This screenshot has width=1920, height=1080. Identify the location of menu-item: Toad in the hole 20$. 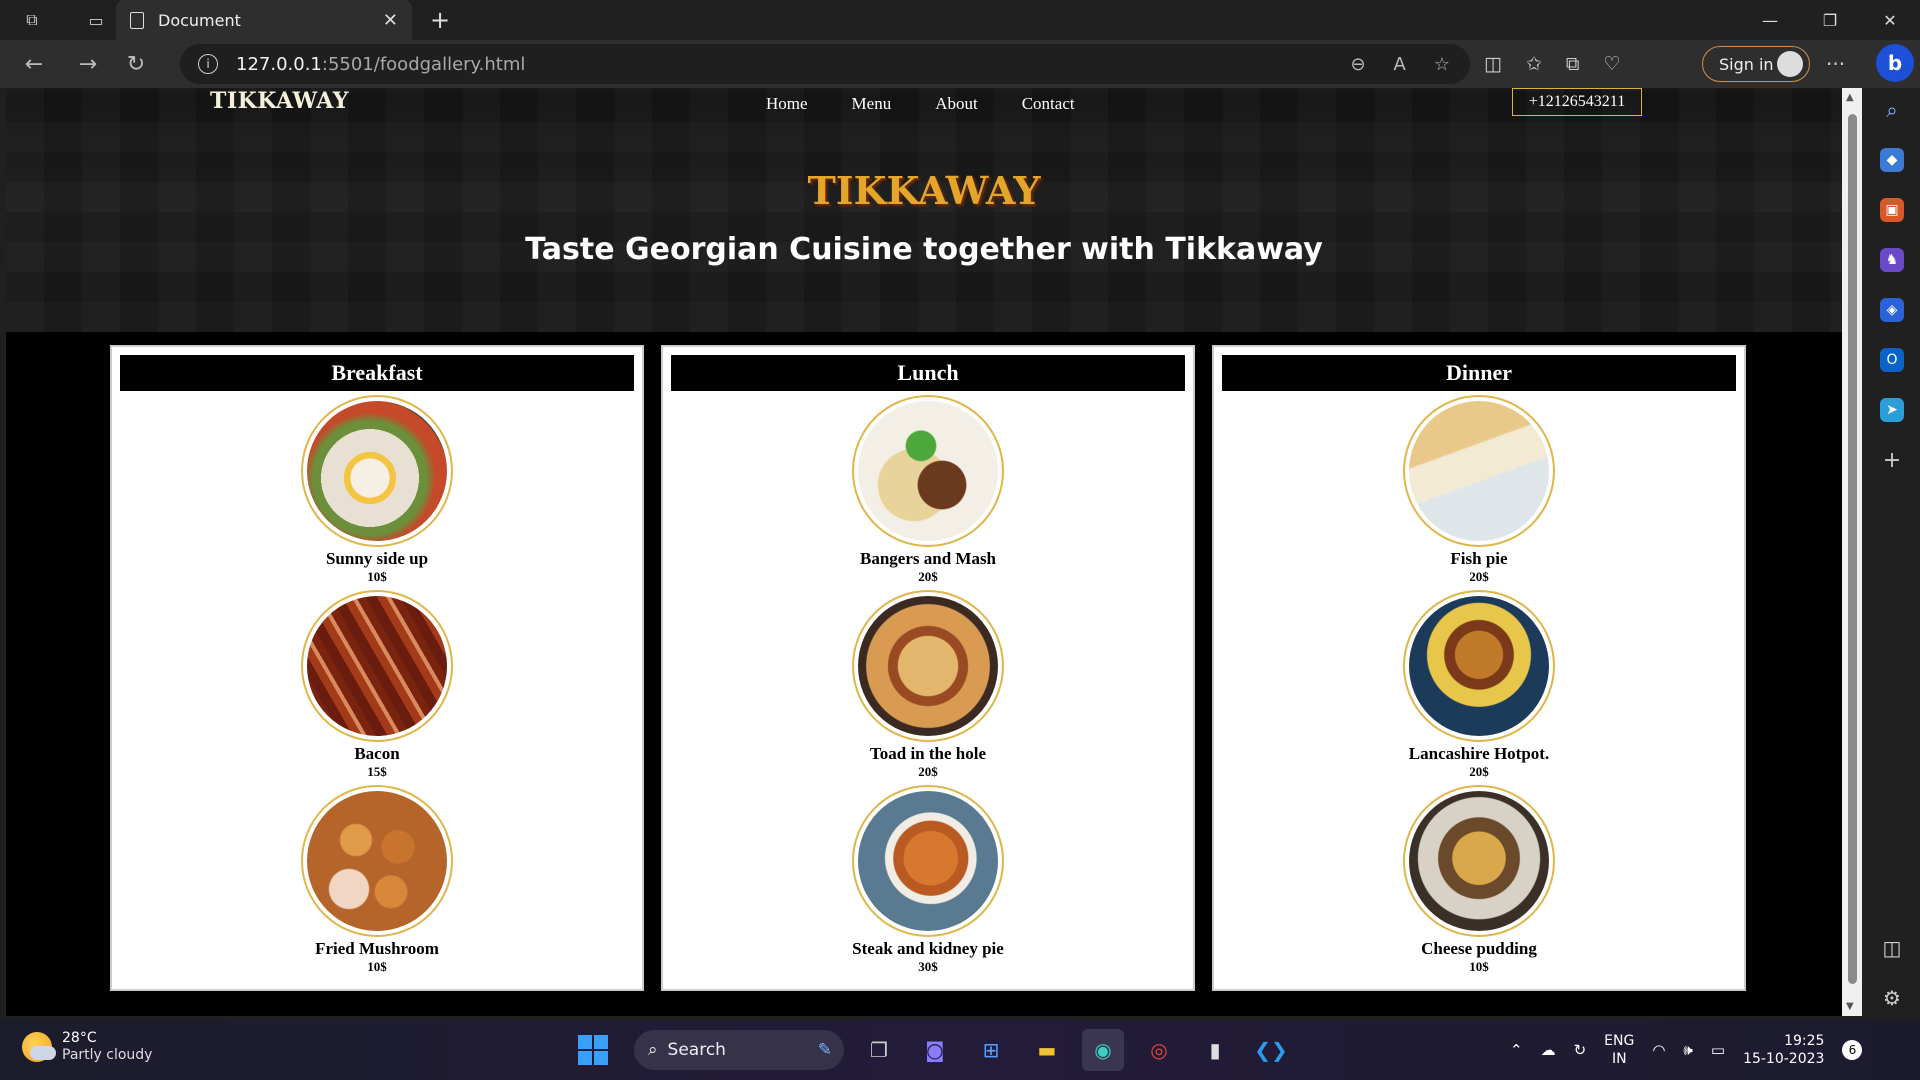
(928, 685).